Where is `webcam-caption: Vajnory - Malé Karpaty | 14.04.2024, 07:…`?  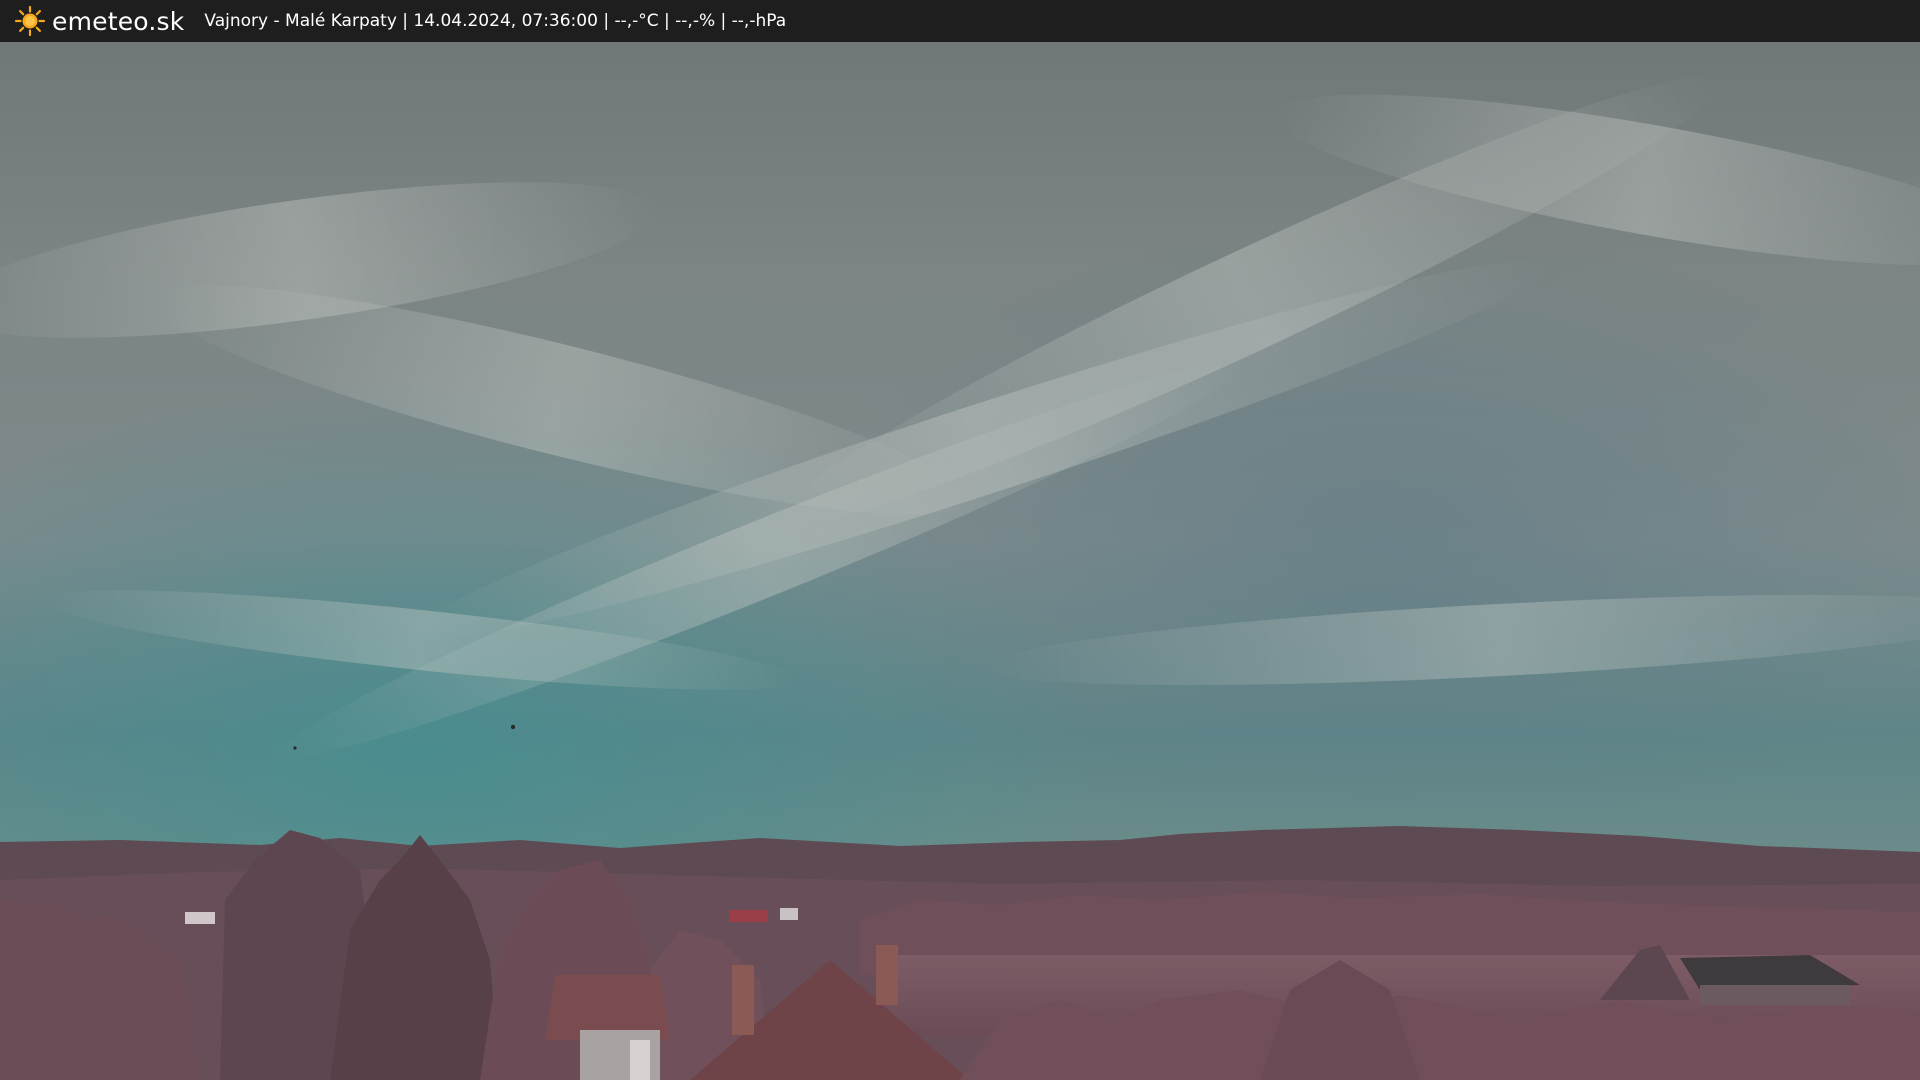 webcam-caption: Vajnory - Malé Karpaty | 14.04.2024, 07:… is located at coordinates (495, 21).